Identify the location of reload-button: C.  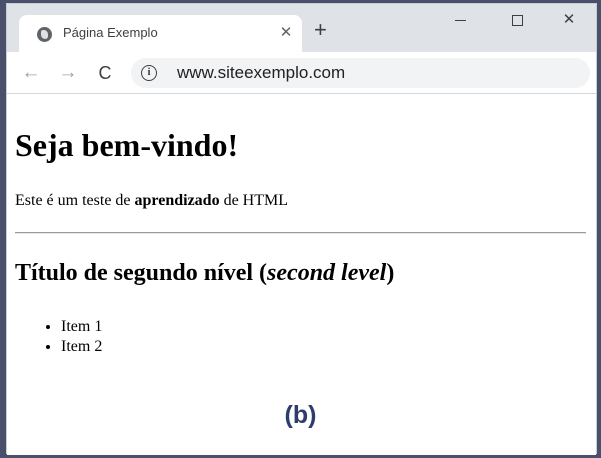
(105, 73).